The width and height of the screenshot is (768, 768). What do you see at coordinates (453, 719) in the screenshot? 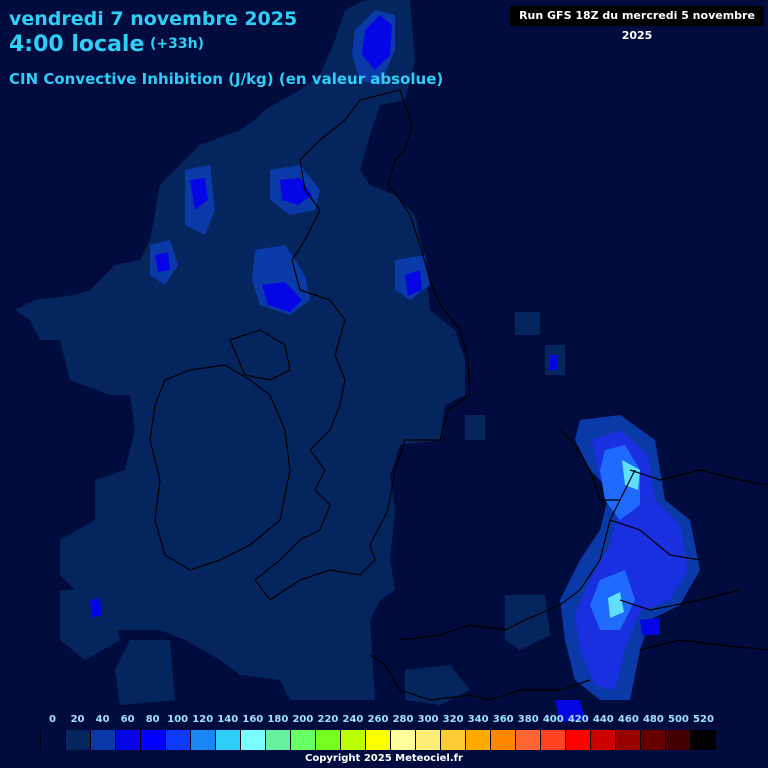
I see `legend-tick-label: 320` at bounding box center [453, 719].